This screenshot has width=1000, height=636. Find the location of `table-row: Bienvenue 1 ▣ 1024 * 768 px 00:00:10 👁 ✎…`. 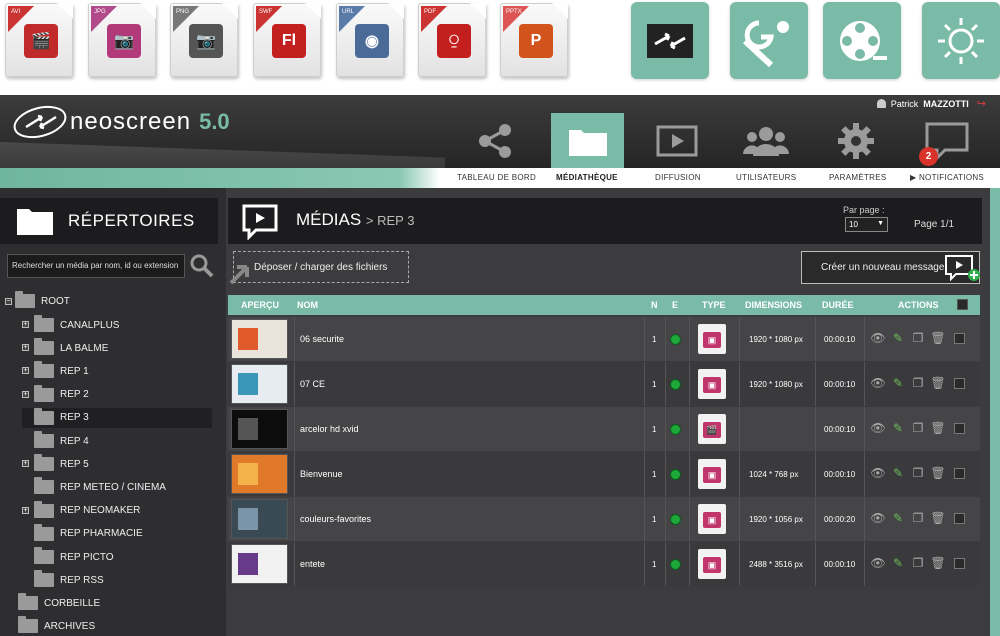

table-row: Bienvenue 1 ▣ 1024 * 768 px 00:00:10 👁 ✎… is located at coordinates (604, 474).